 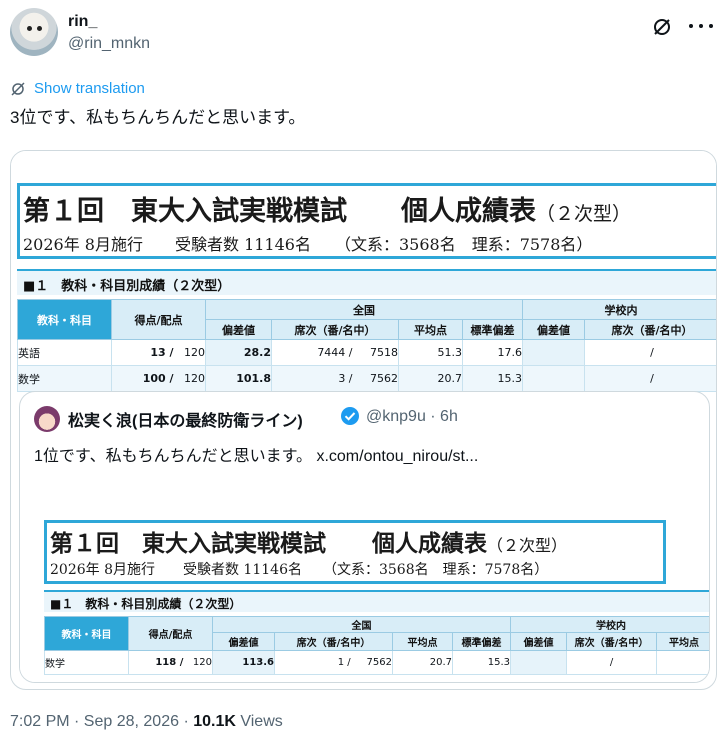 I want to click on quoted-author-avatar, so click(x=47, y=419).